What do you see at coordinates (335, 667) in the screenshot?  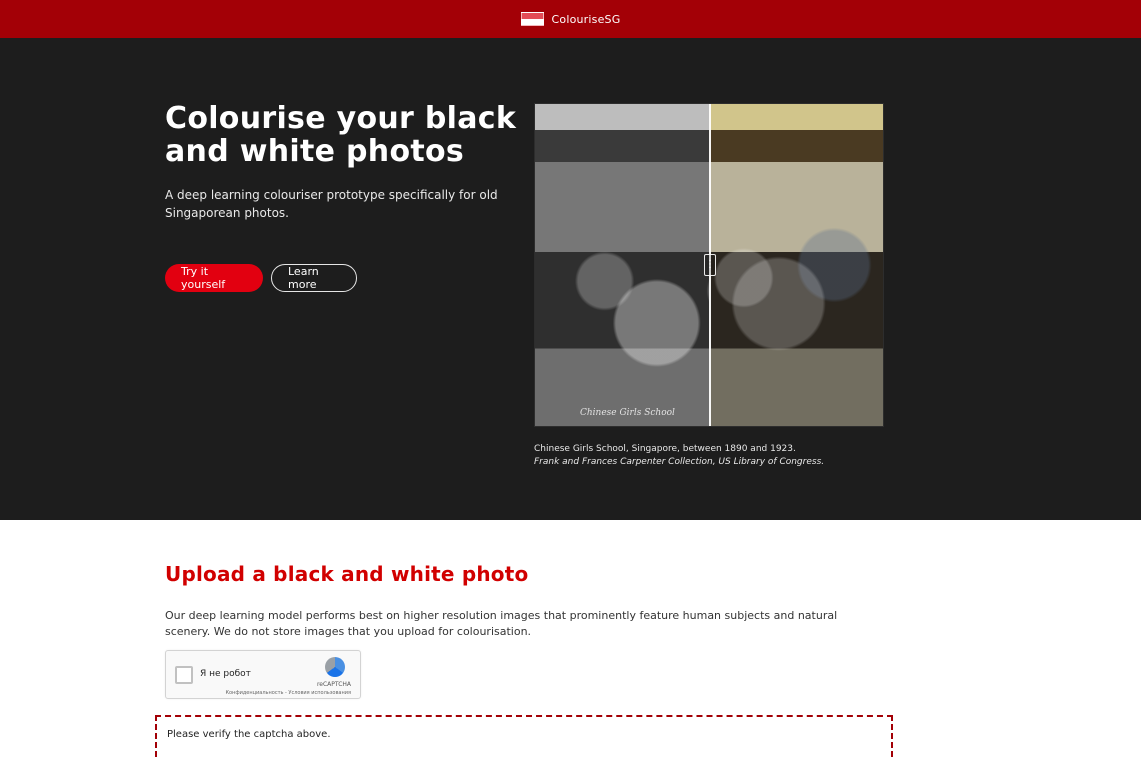 I see `recaptcha-logo-icon` at bounding box center [335, 667].